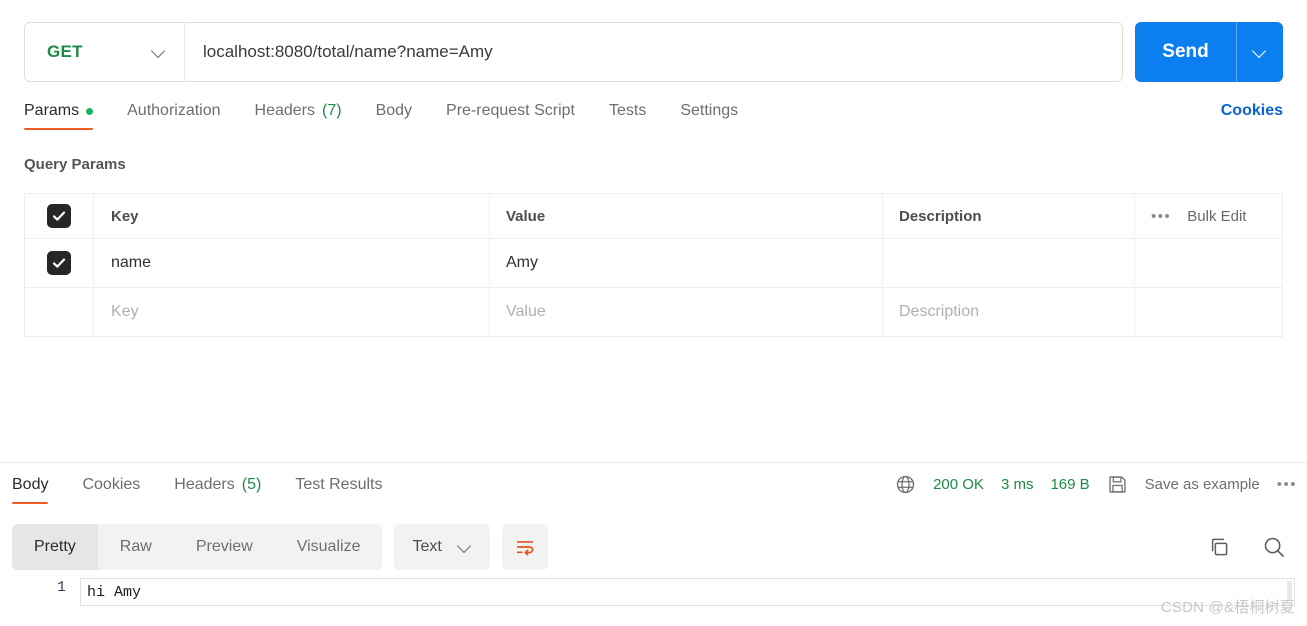  Describe the element at coordinates (125, 216) in the screenshot. I see `column-header-key: Key` at that location.